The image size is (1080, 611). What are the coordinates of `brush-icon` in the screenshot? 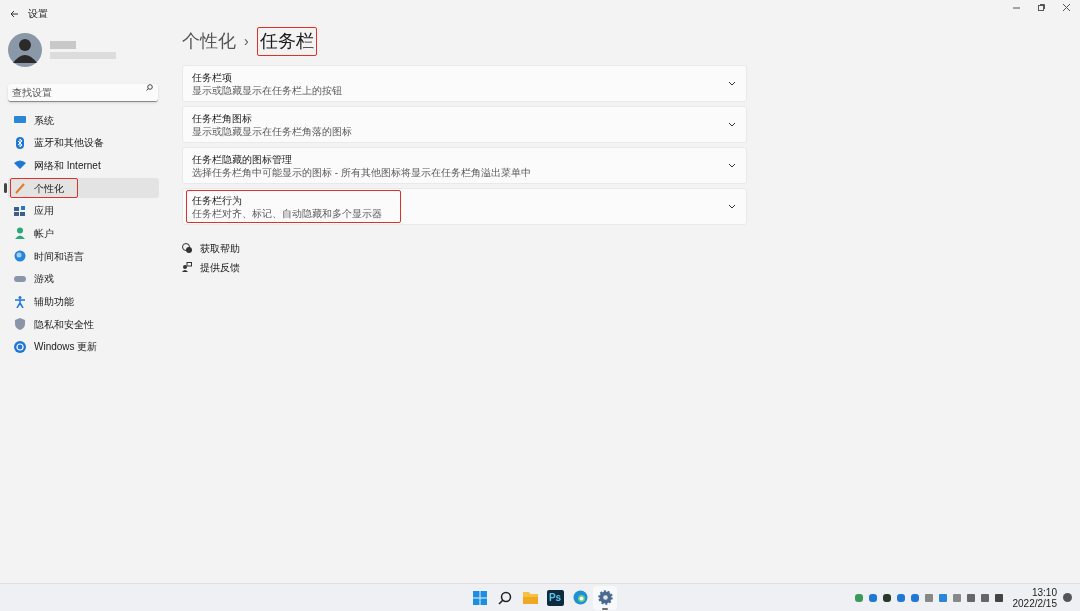 It's located at (20, 188).